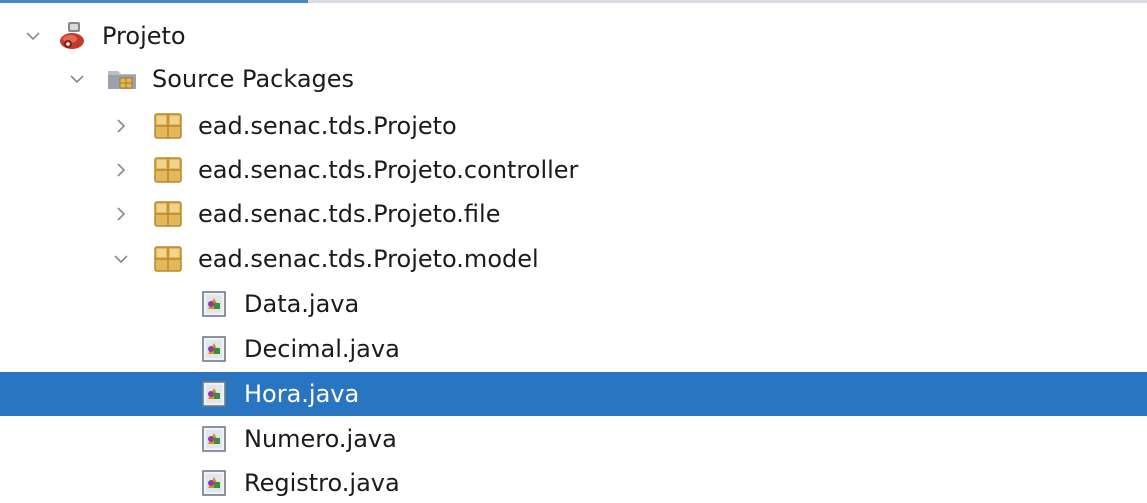 This screenshot has width=1147, height=503. I want to click on tree-node-package: ead.senac.tds.Projeto.model, so click(573, 259).